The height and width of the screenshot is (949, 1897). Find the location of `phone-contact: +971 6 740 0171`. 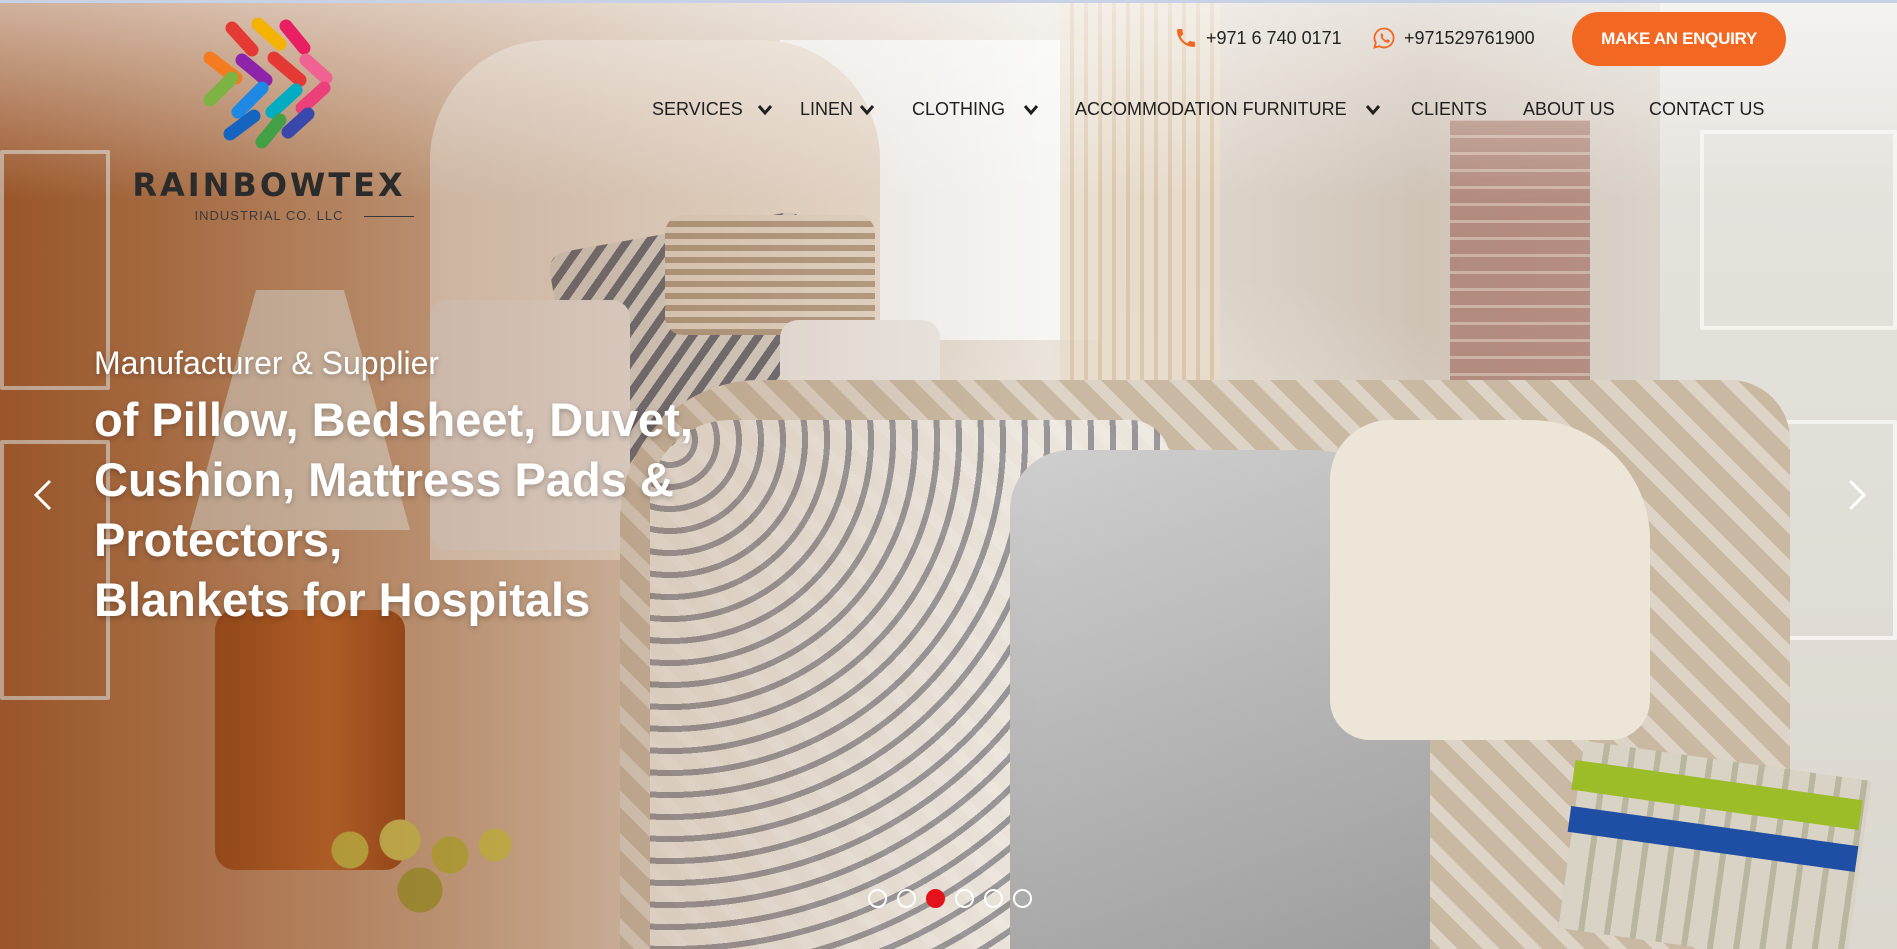

phone-contact: +971 6 740 0171 is located at coordinates (1258, 38).